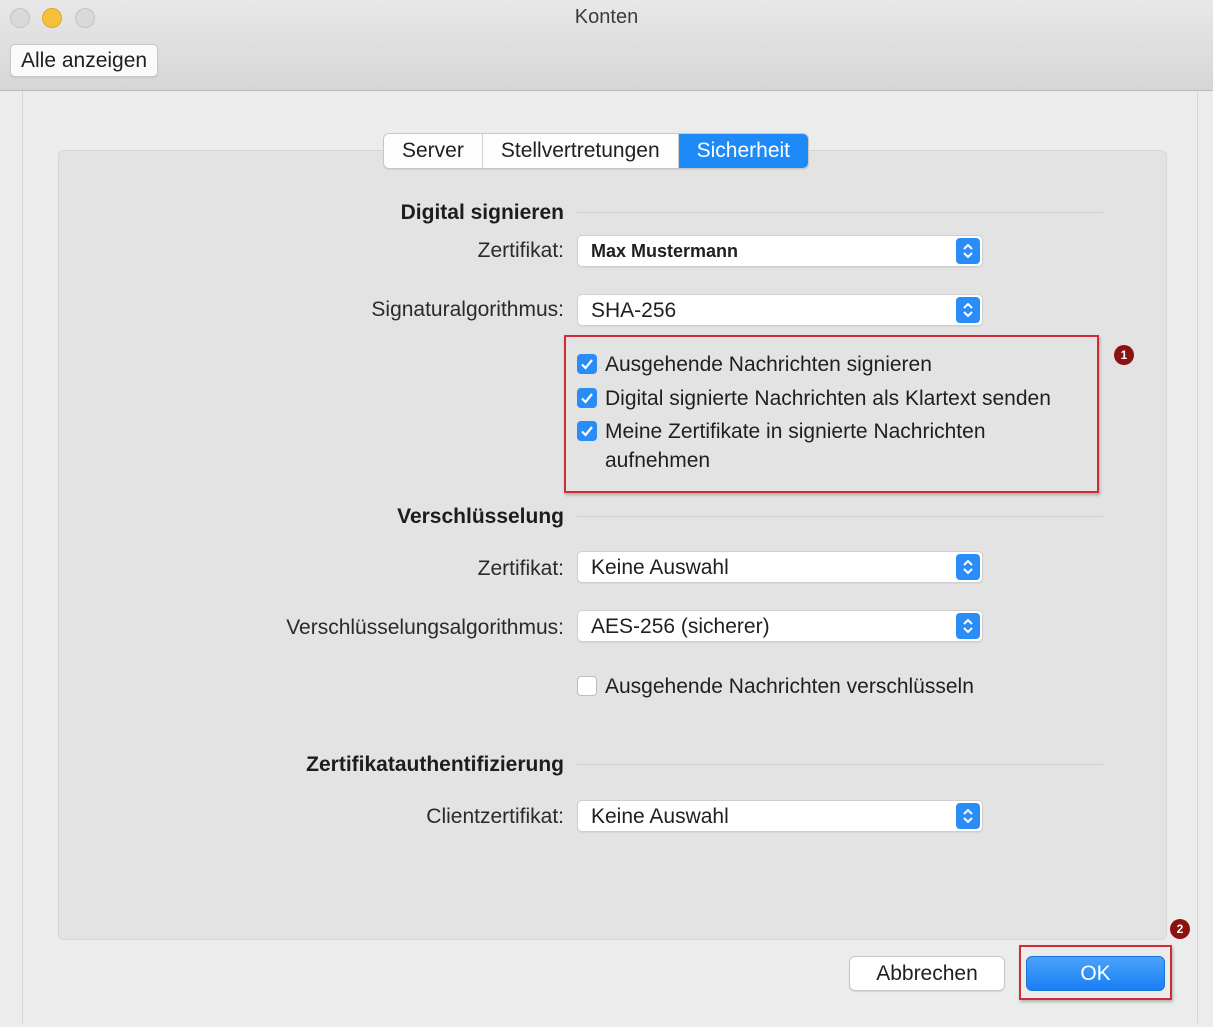 The image size is (1213, 1027). I want to click on client-certificate-value: Keine Auswahl, so click(660, 816).